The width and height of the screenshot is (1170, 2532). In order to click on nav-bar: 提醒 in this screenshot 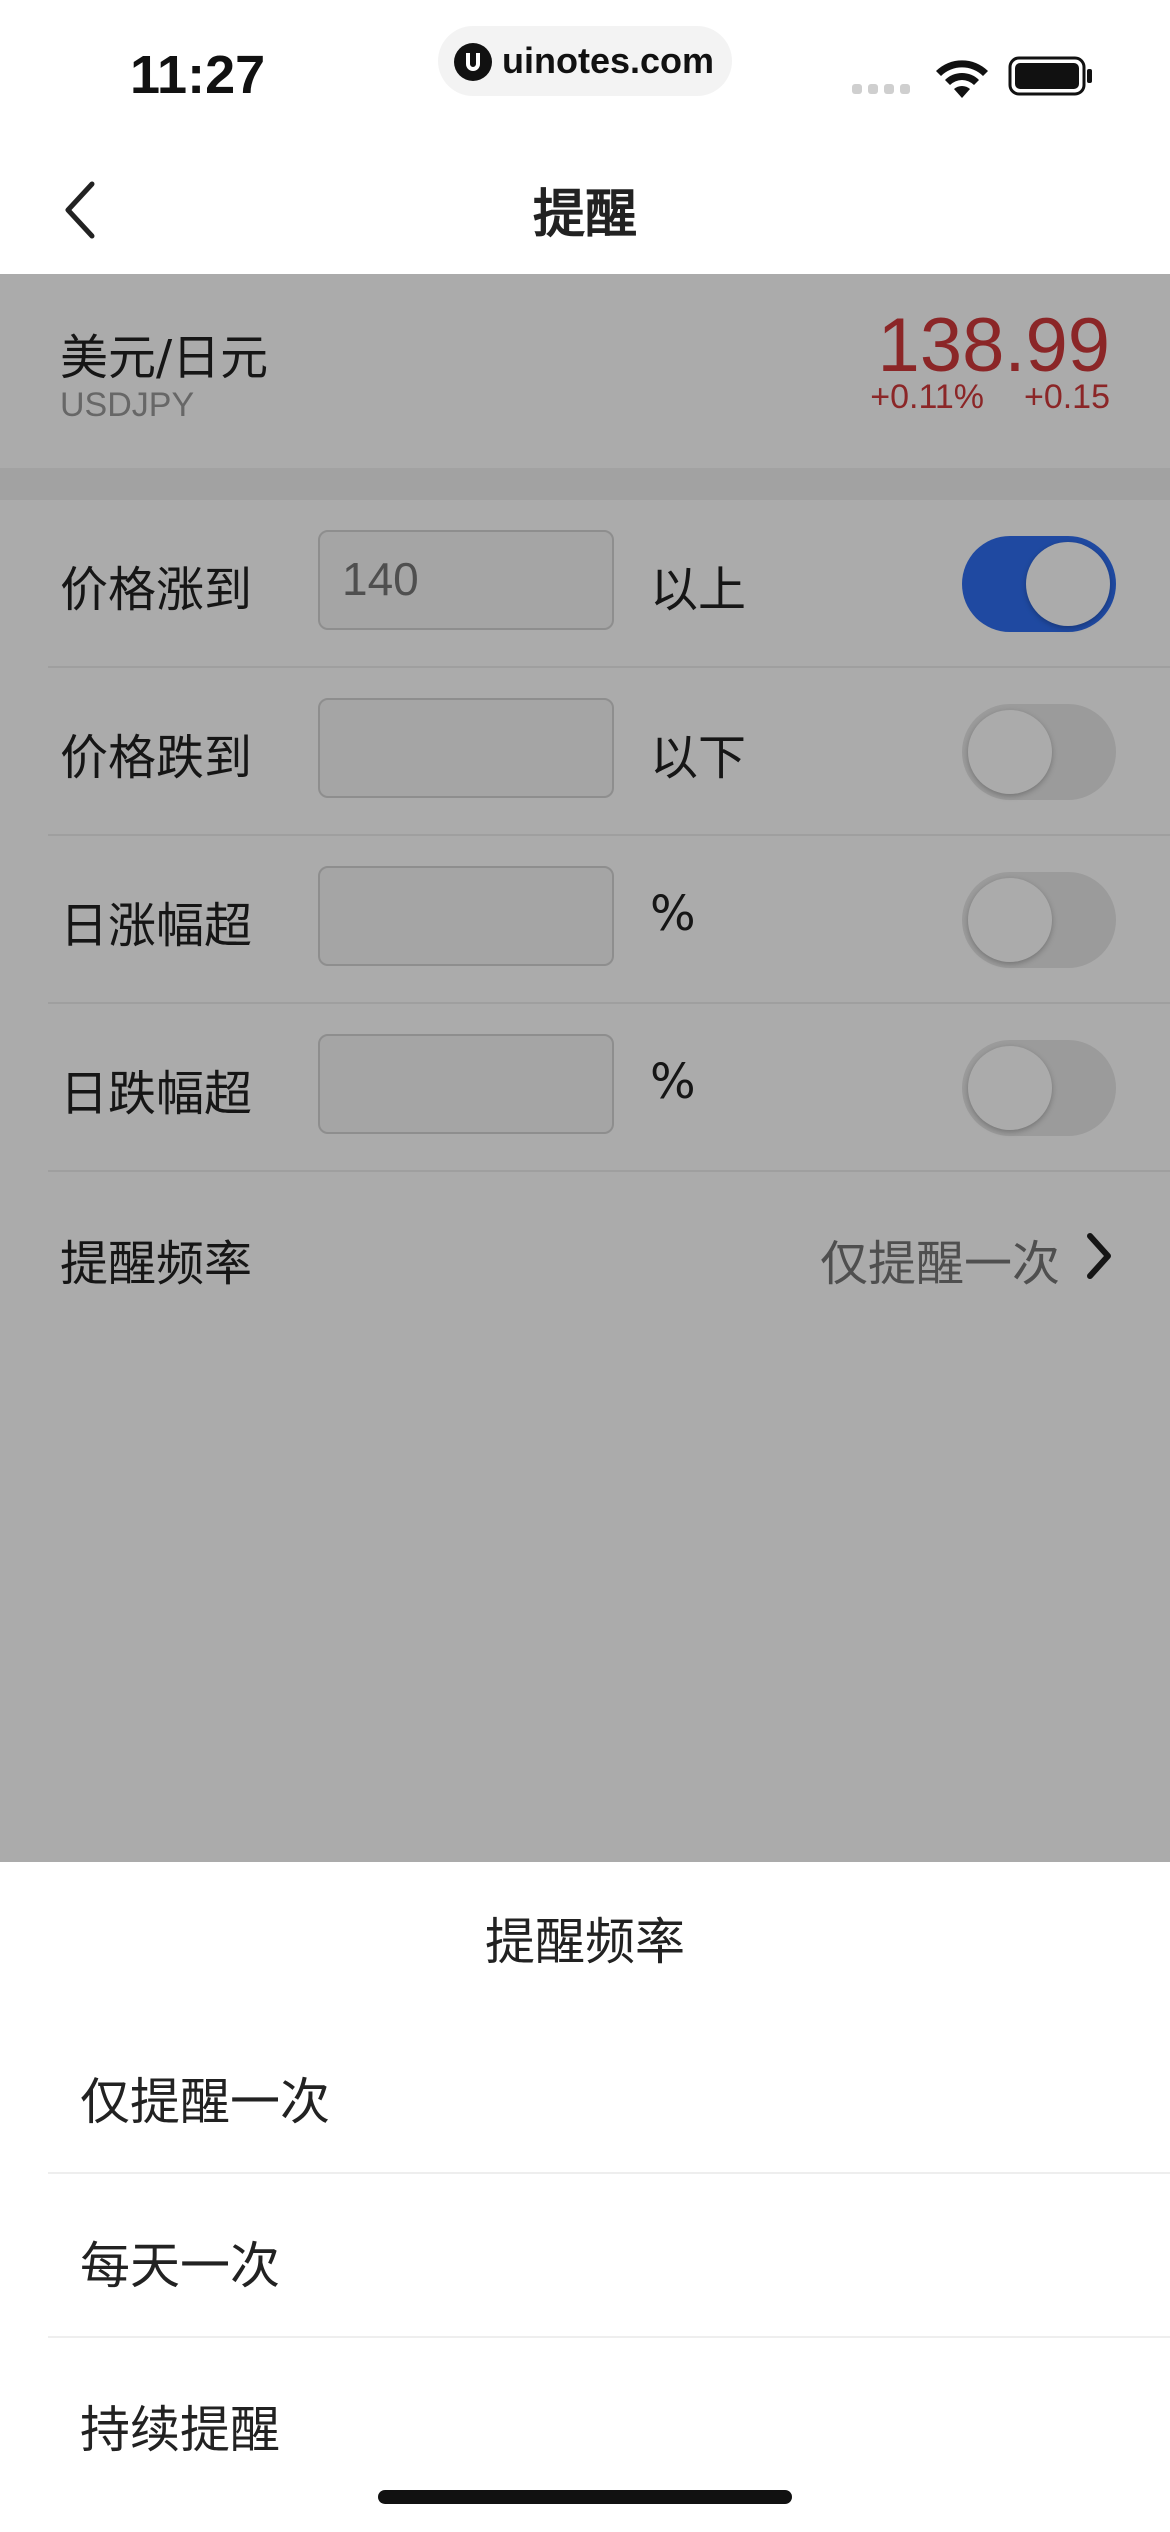, I will do `click(585, 207)`.